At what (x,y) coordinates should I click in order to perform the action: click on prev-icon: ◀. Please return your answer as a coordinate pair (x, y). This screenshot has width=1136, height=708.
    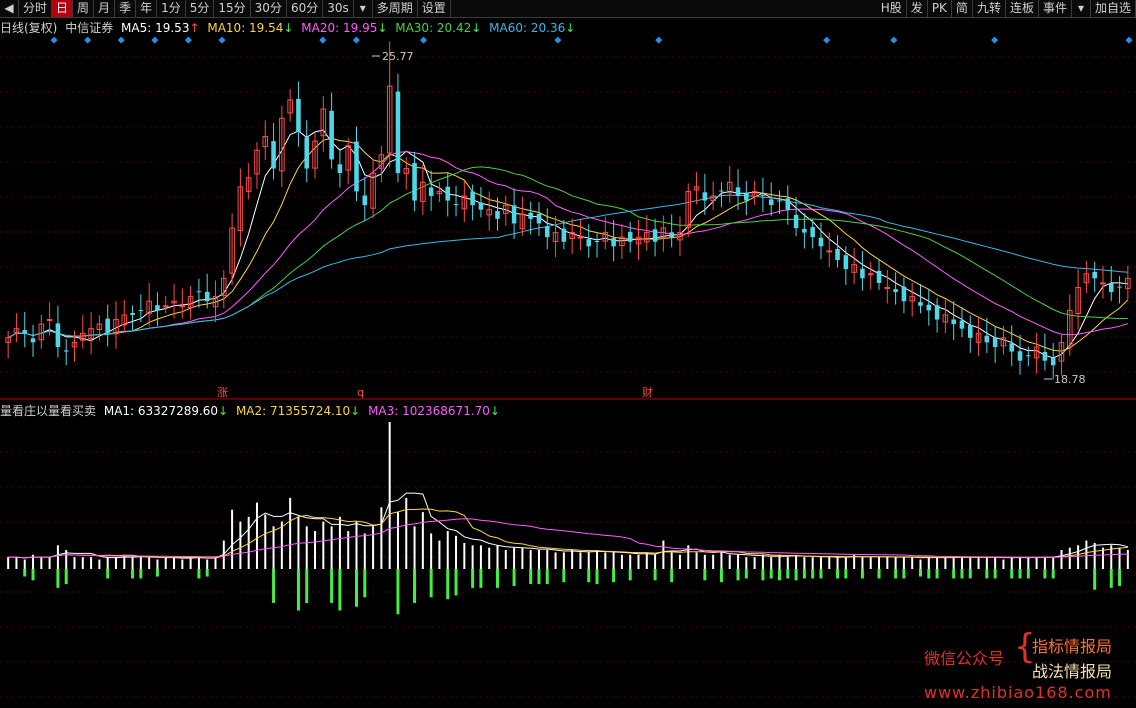
    Looking at the image, I should click on (9, 8).